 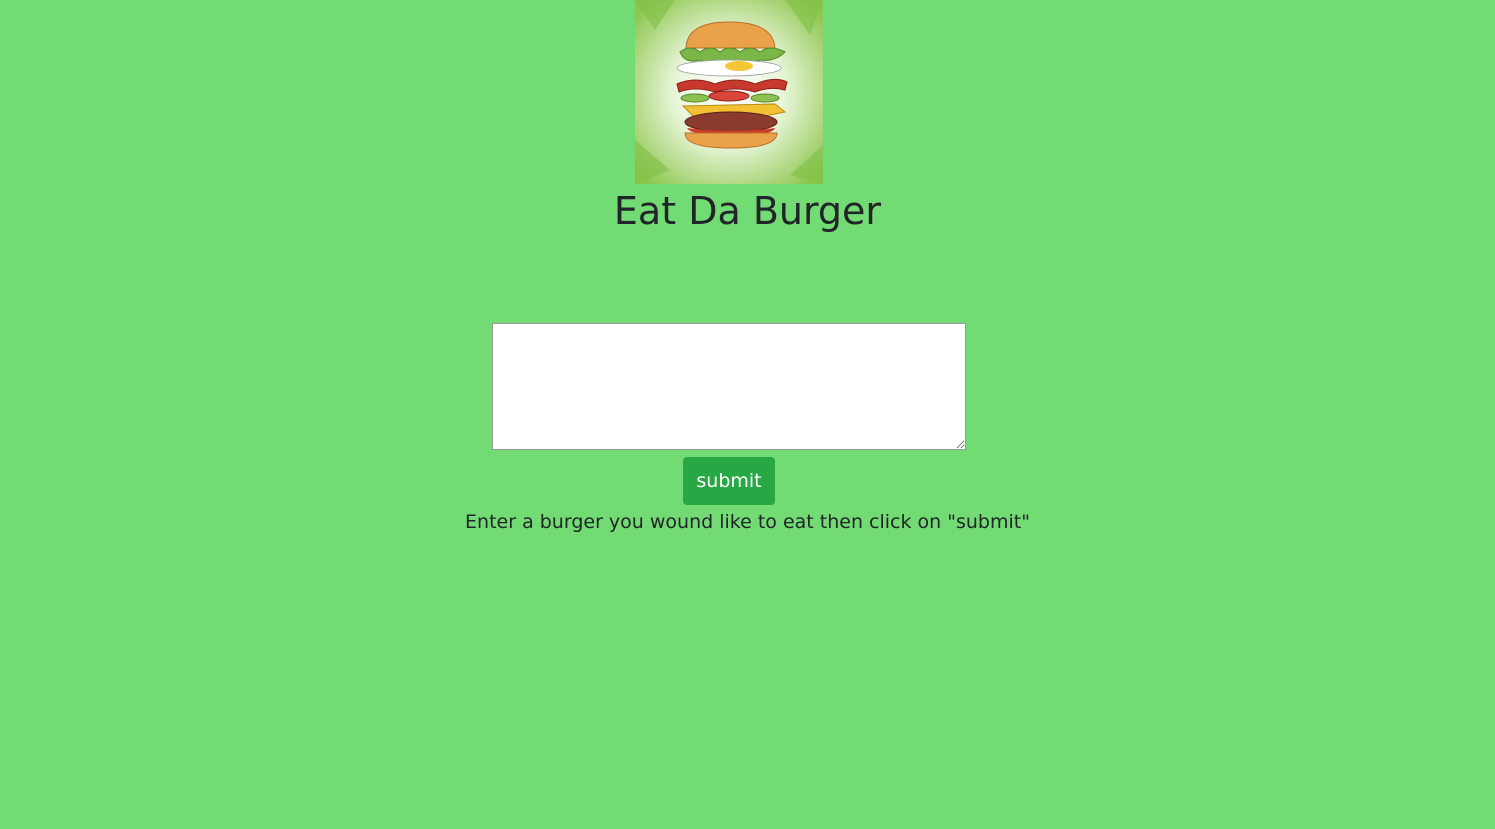 What do you see at coordinates (729, 92) in the screenshot?
I see `burger-logo-icon` at bounding box center [729, 92].